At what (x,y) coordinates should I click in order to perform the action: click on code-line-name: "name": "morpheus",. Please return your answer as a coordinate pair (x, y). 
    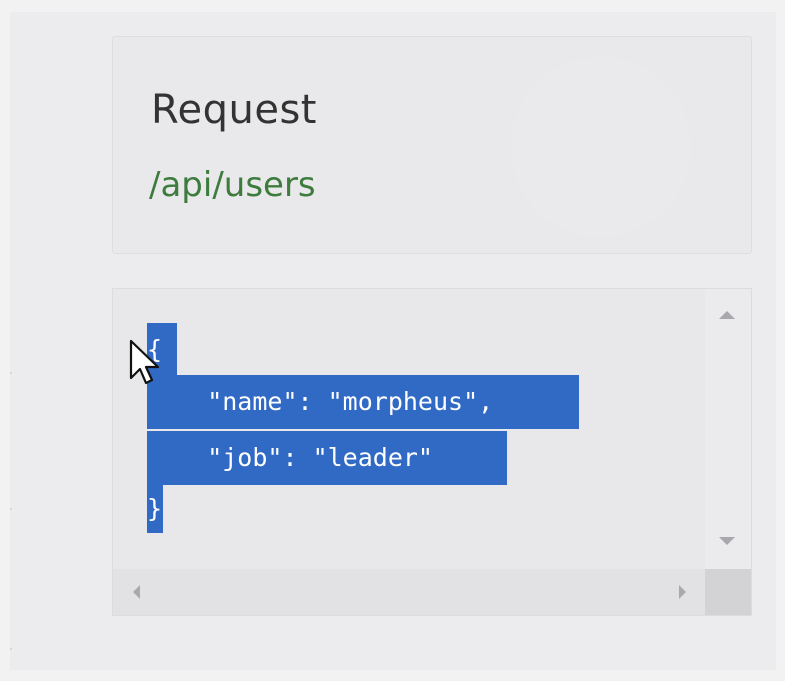
    Looking at the image, I should click on (363, 402).